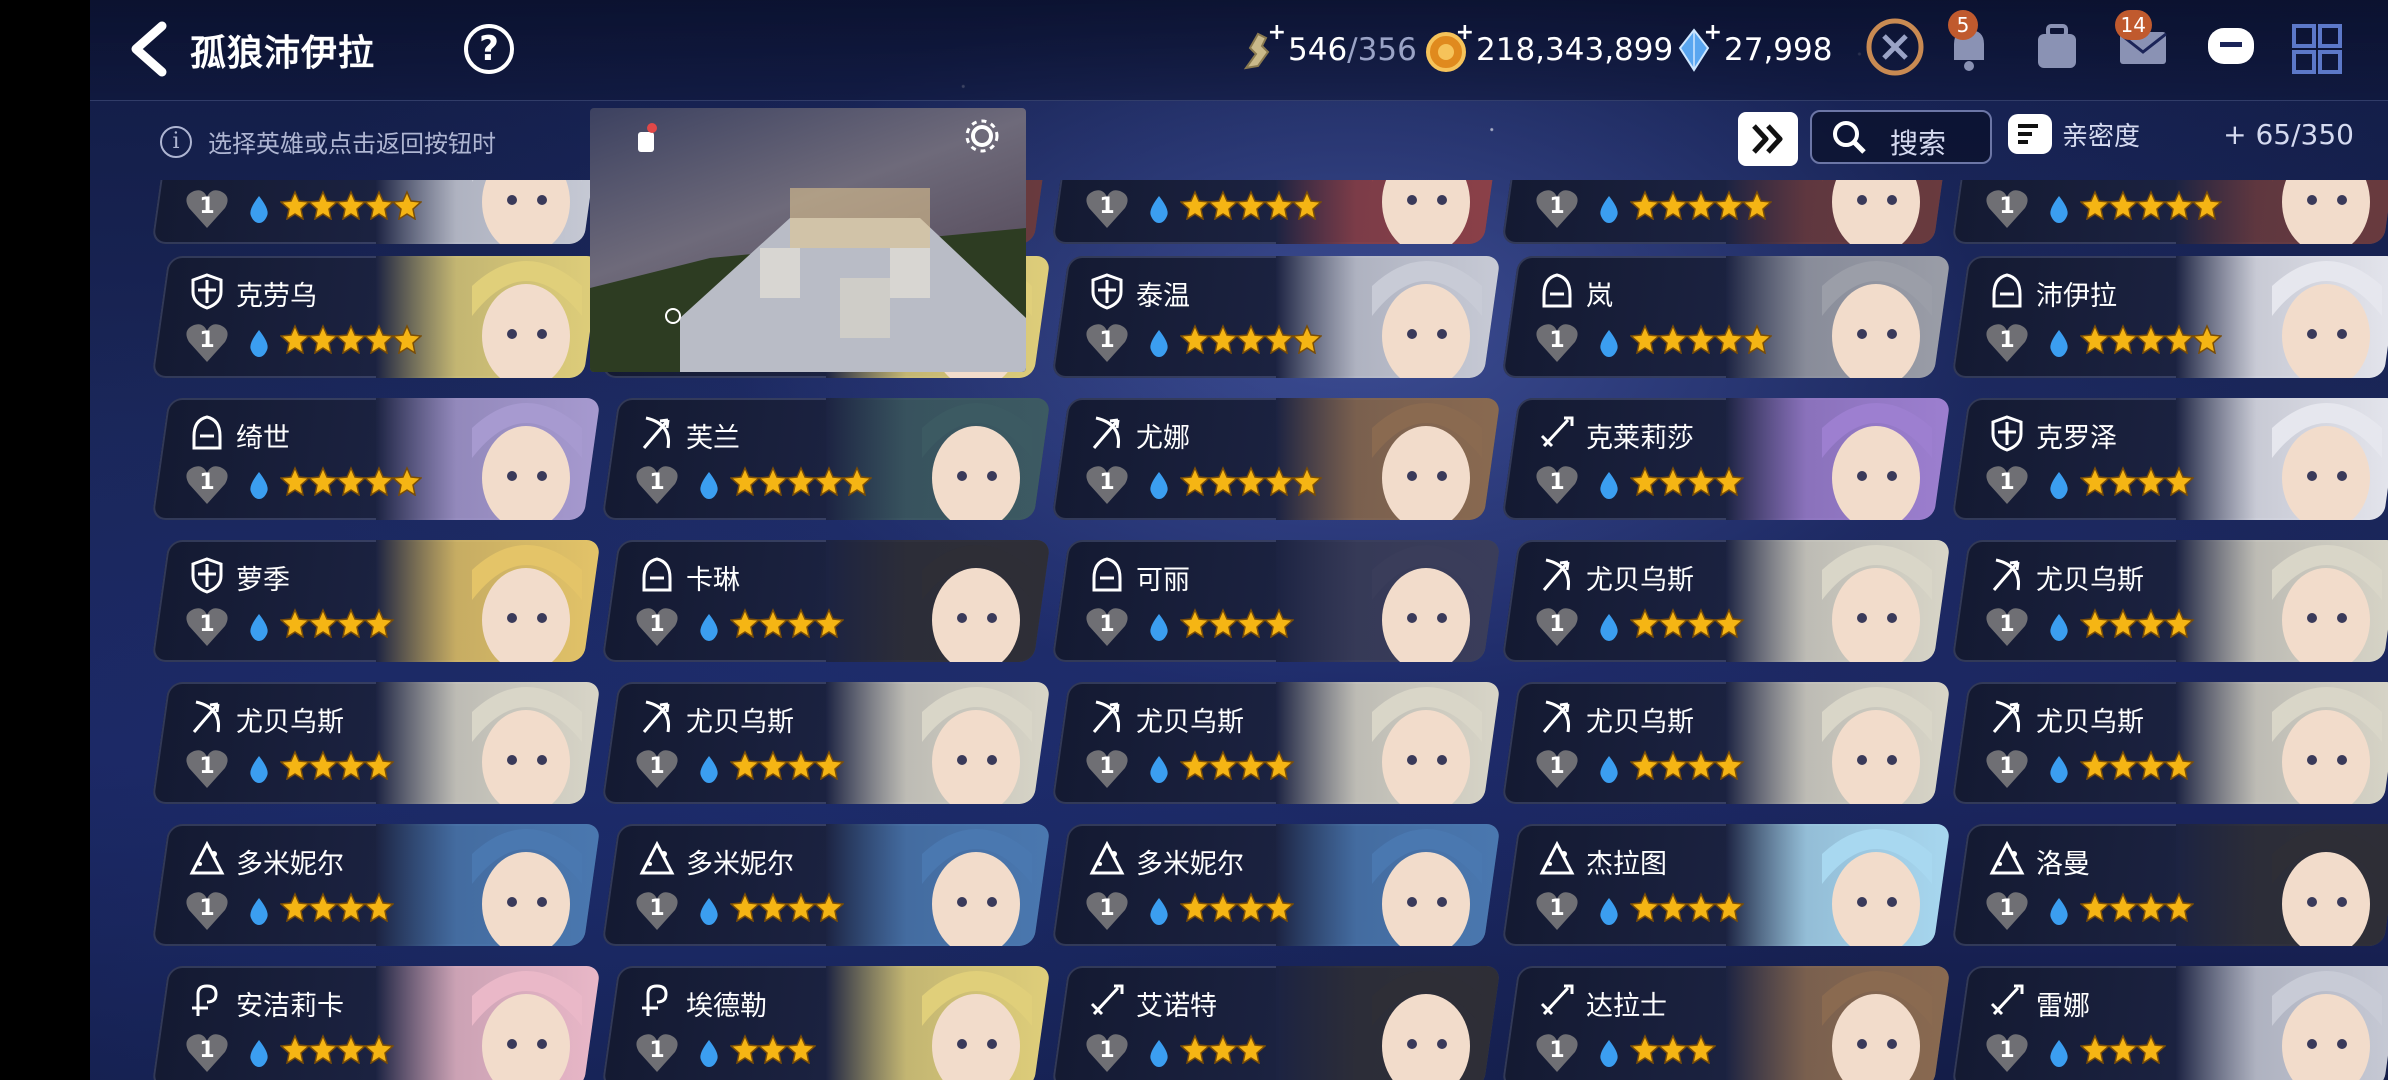 This screenshot has height=1080, width=2388. What do you see at coordinates (2143, 44) in the screenshot?
I see `mail-button: 14` at bounding box center [2143, 44].